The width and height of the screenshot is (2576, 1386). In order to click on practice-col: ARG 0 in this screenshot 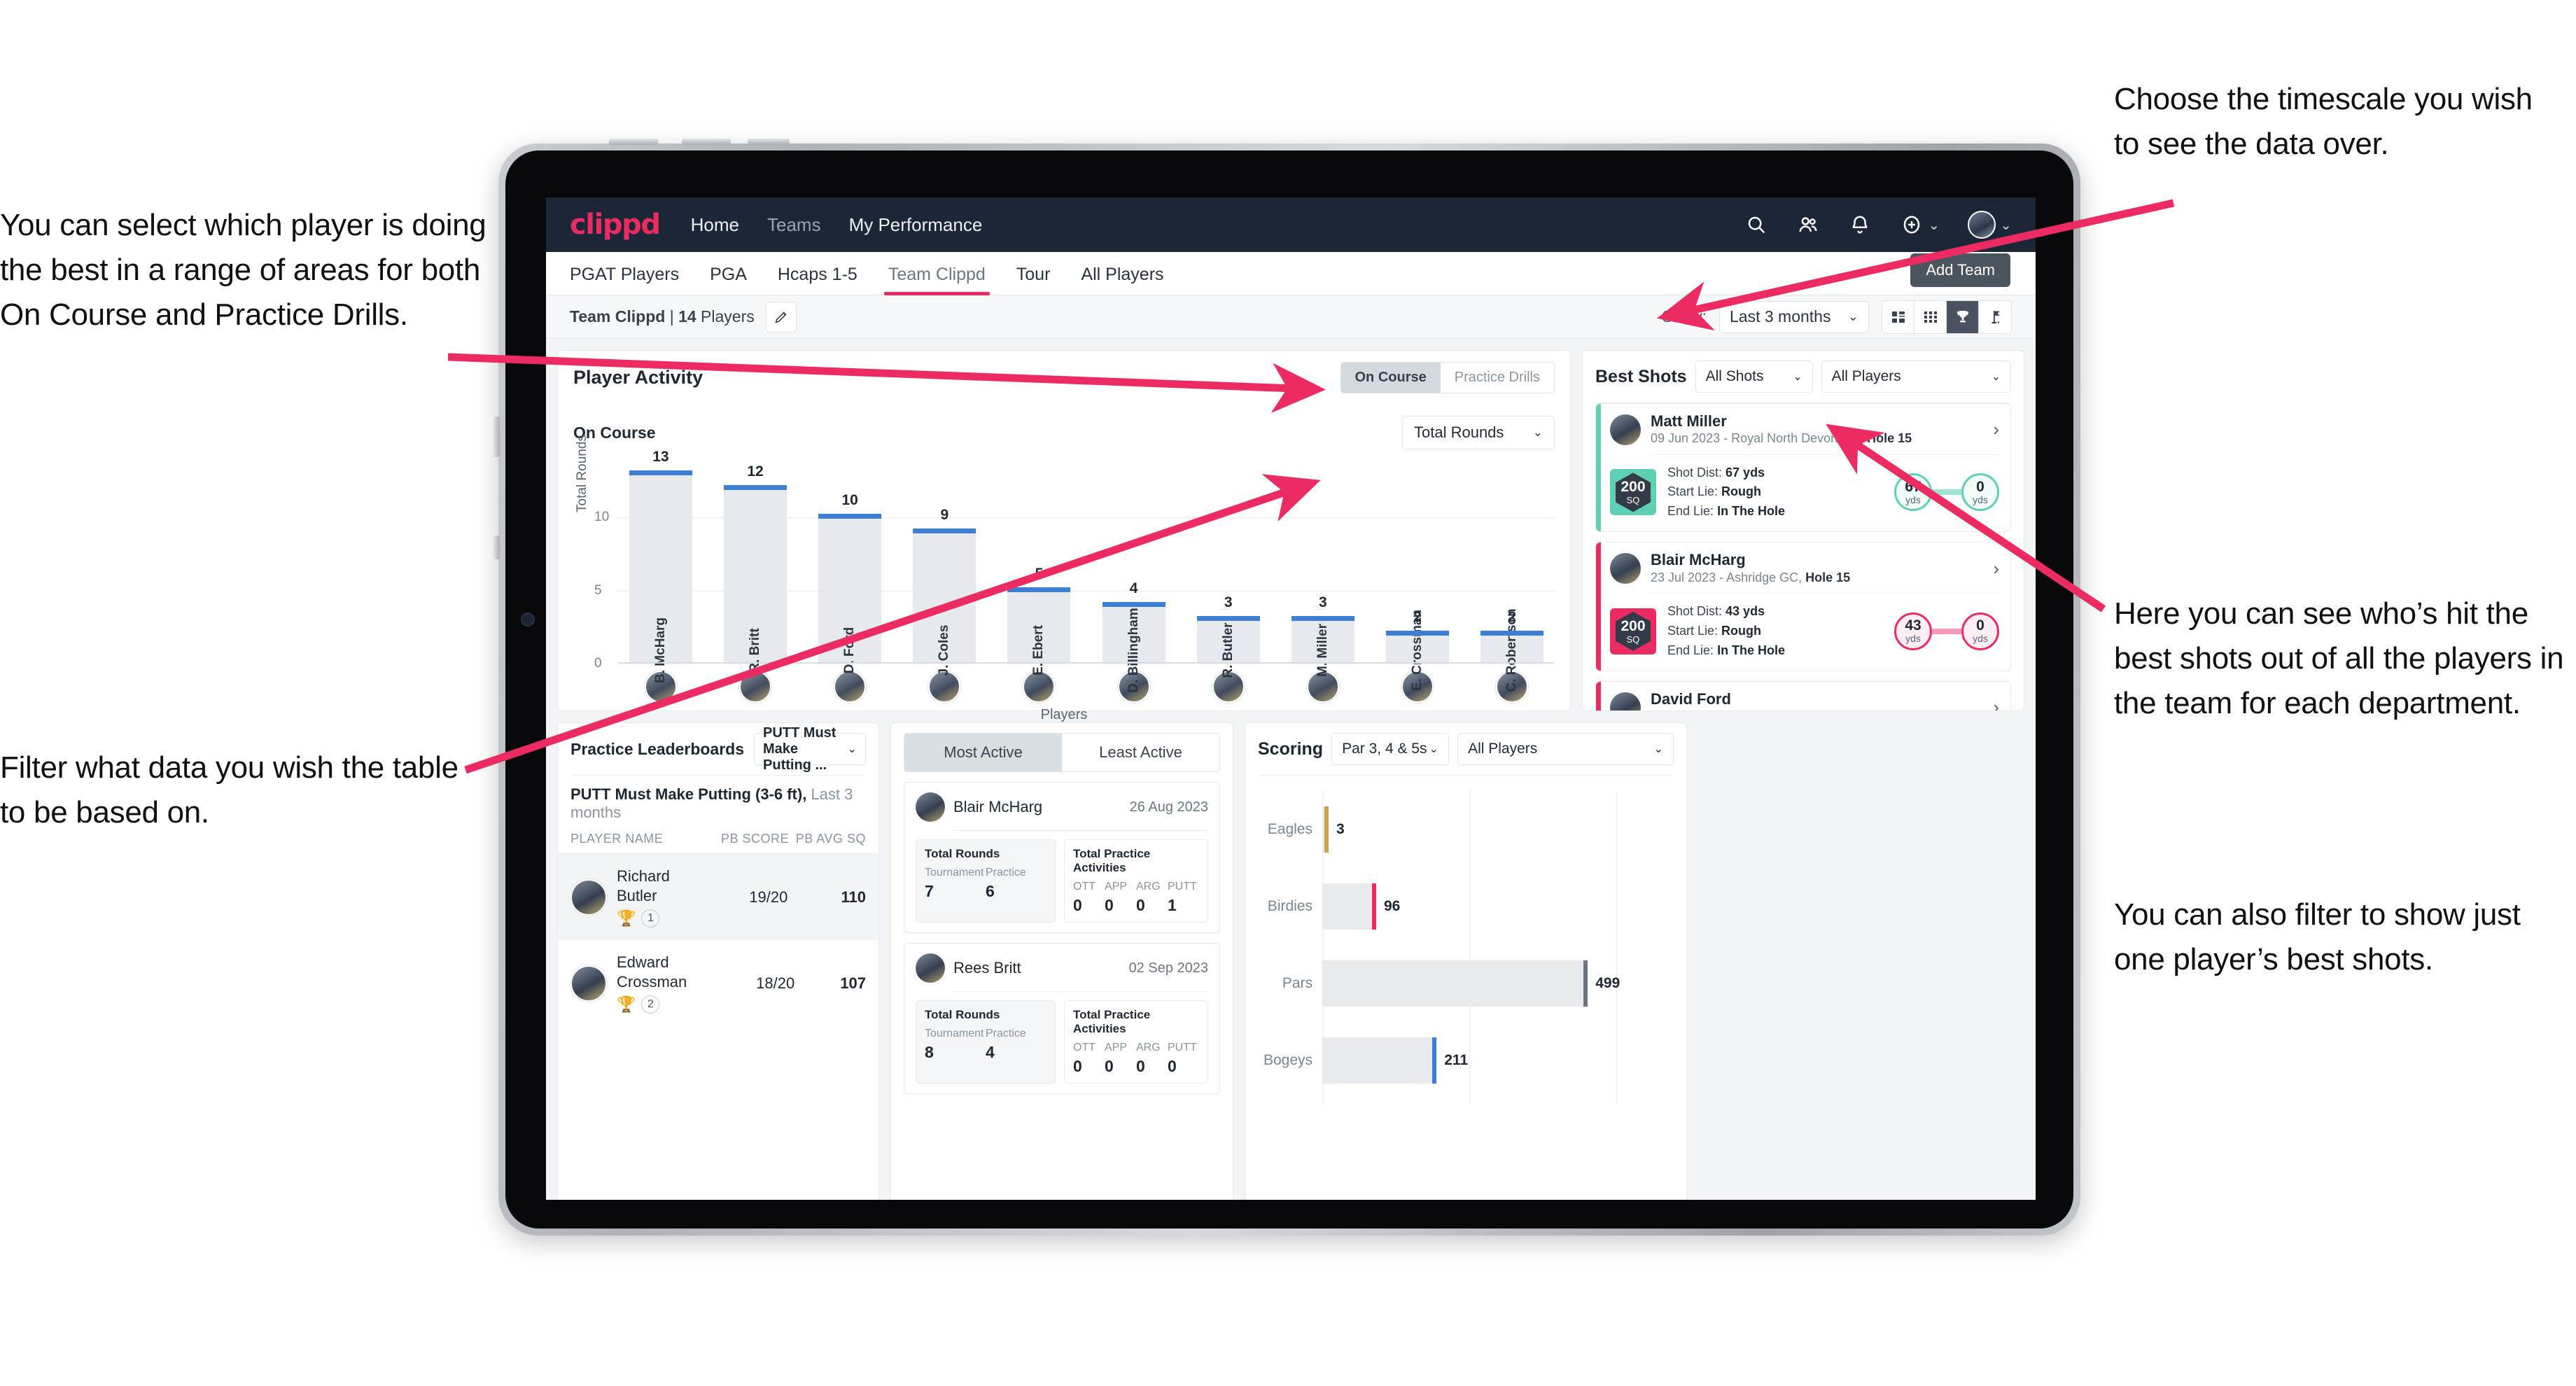, I will do `click(1148, 897)`.